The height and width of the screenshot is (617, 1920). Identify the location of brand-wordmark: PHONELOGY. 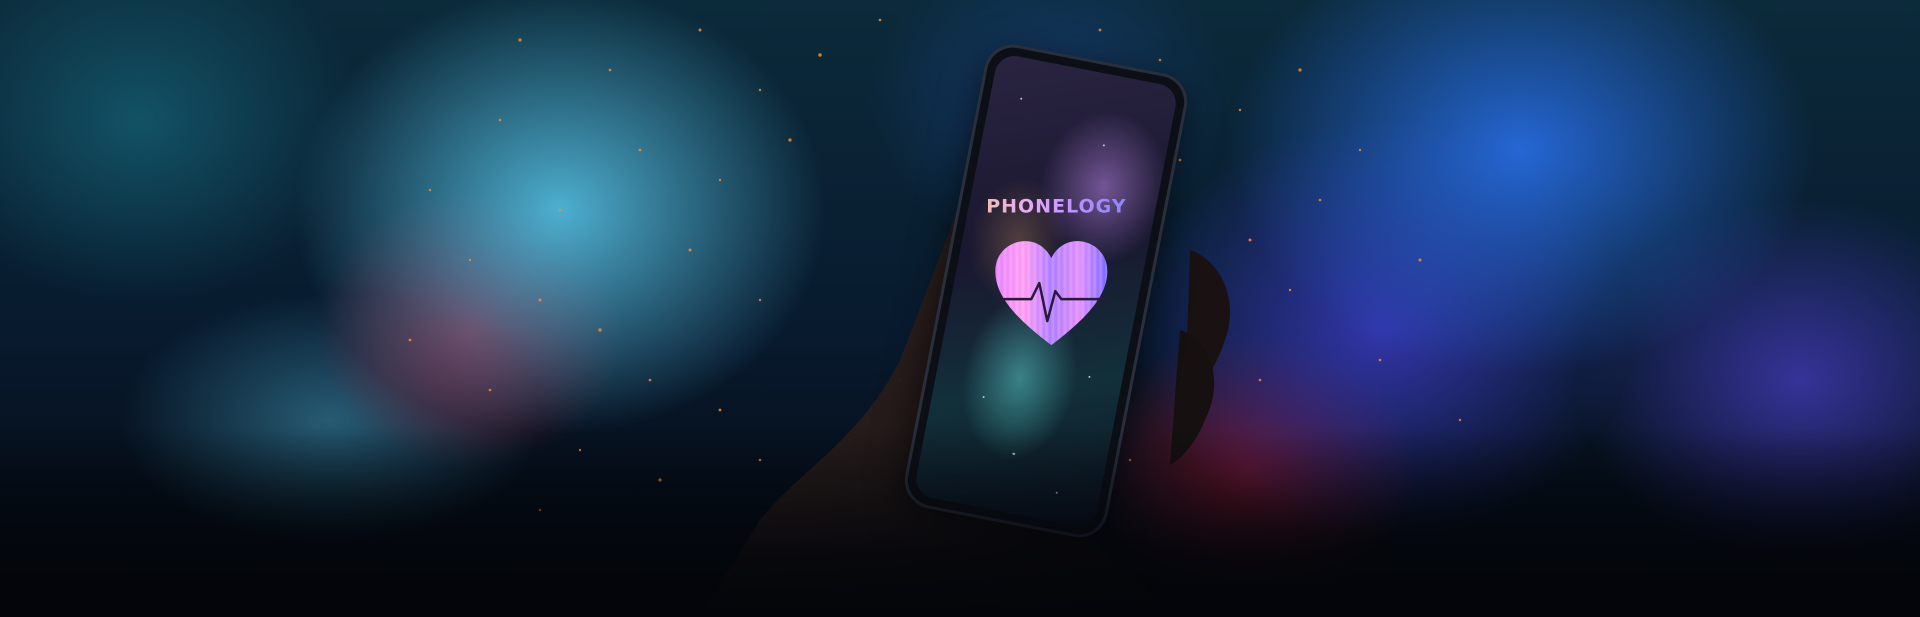
(1056, 207).